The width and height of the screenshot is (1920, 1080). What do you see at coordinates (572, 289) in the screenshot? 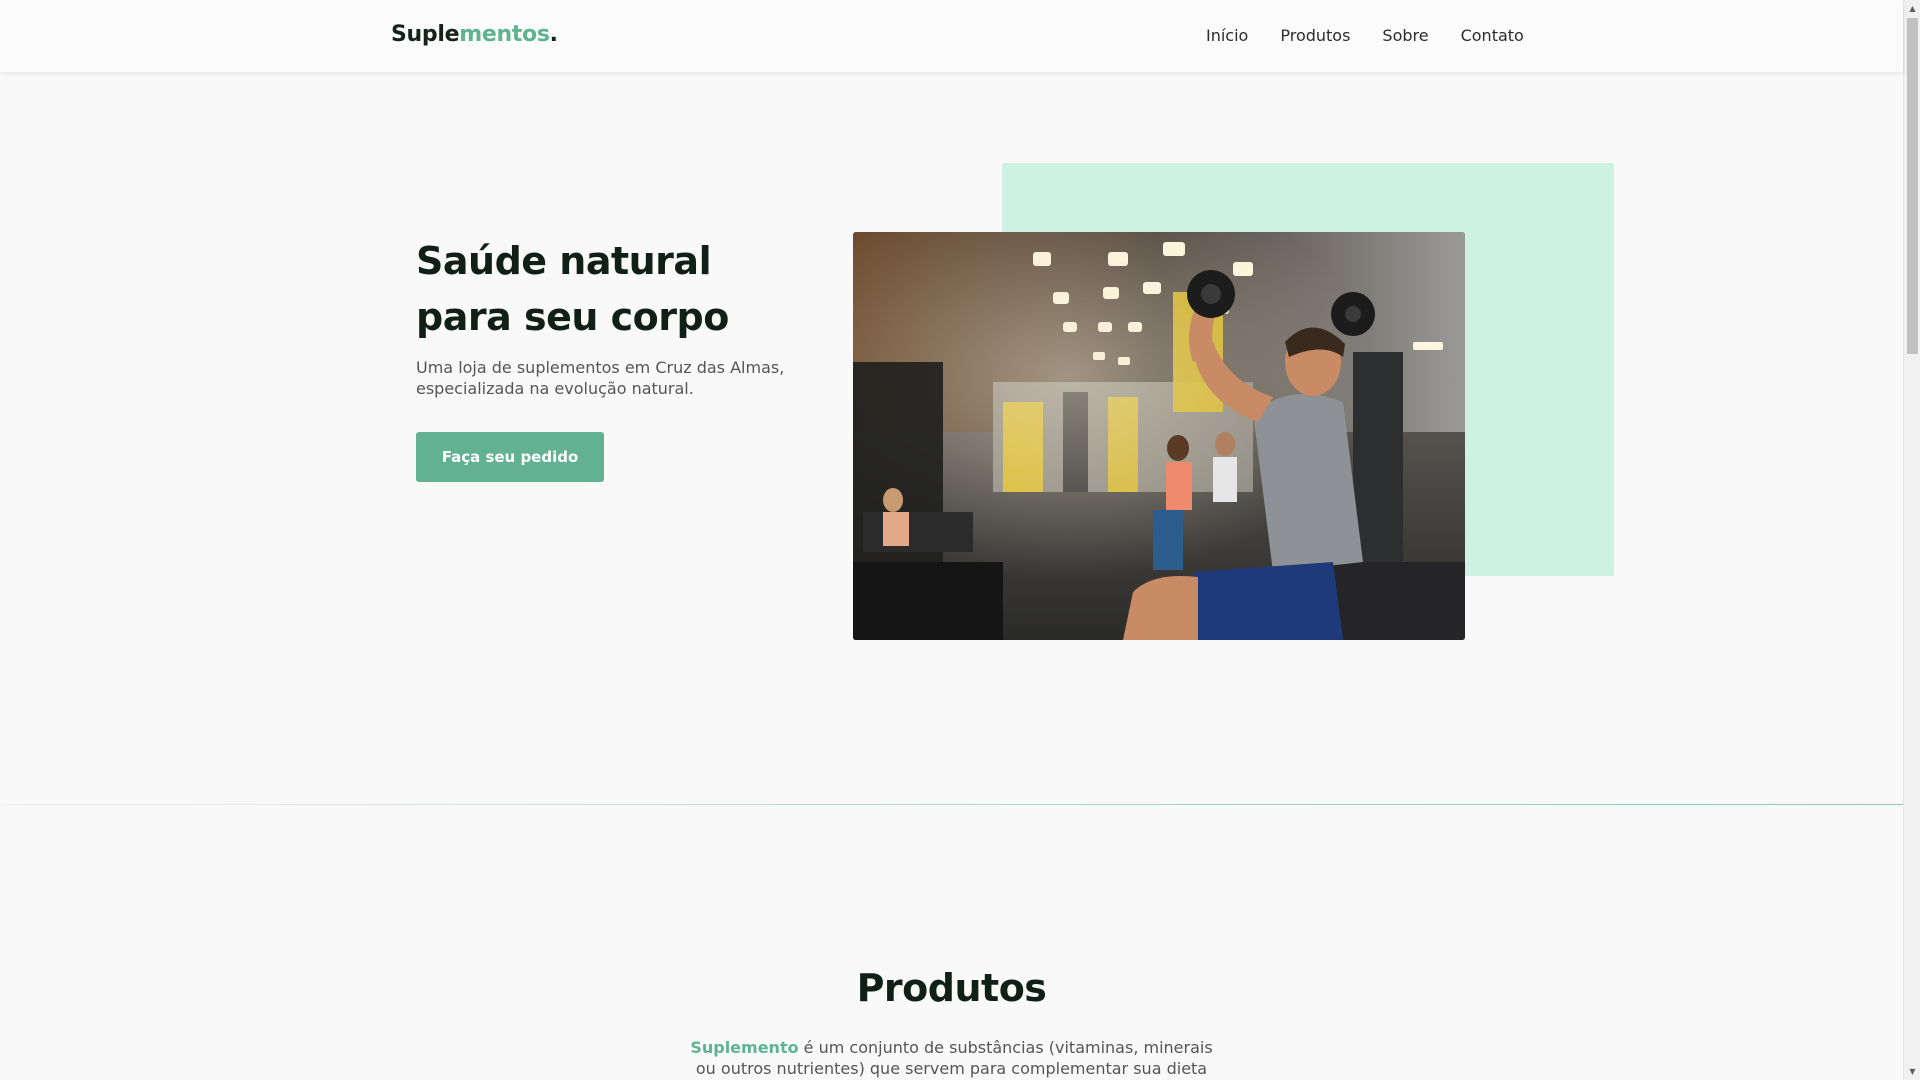
I see `hero-title: Saúde natural para seu corpo` at bounding box center [572, 289].